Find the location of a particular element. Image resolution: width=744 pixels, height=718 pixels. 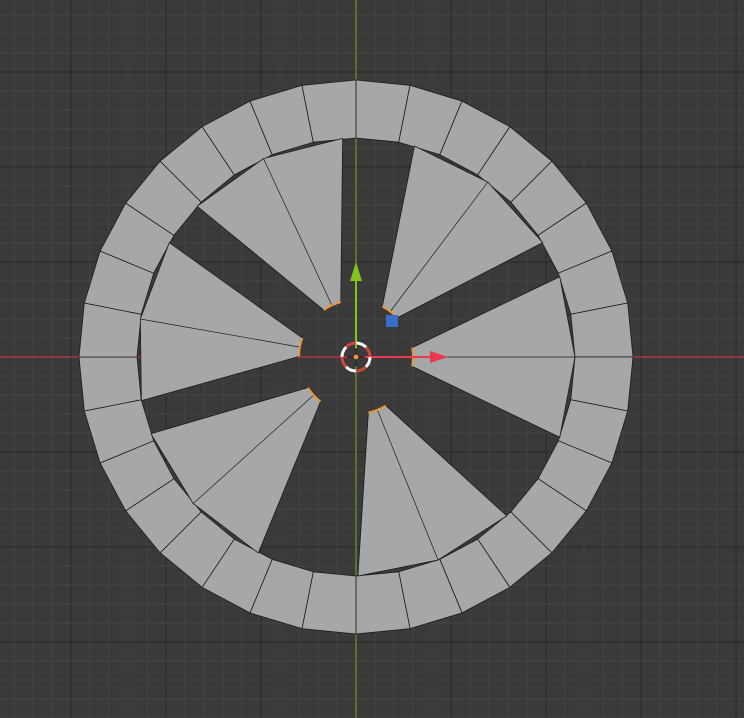

object-origin-icon is located at coordinates (356, 357).